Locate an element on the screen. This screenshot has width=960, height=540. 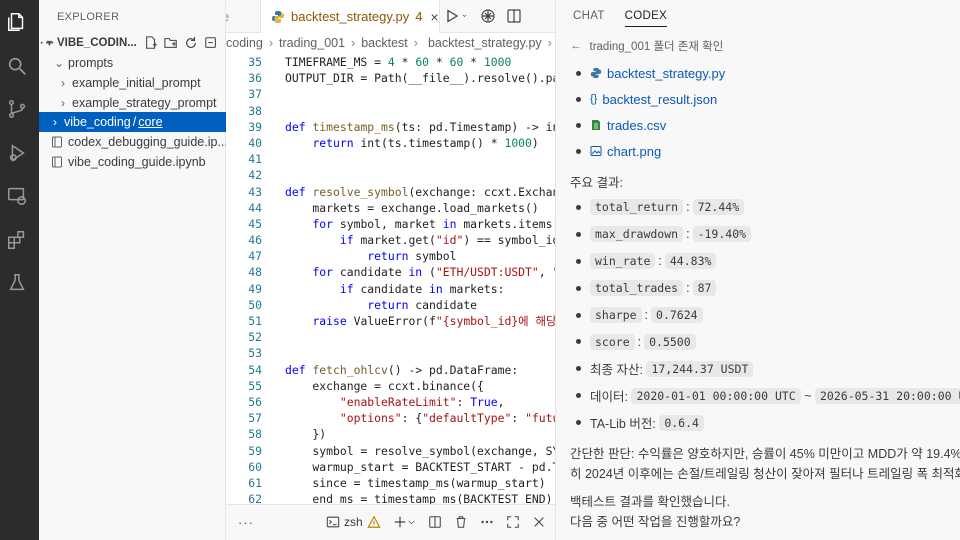
run-icon is located at coordinates (452, 16).